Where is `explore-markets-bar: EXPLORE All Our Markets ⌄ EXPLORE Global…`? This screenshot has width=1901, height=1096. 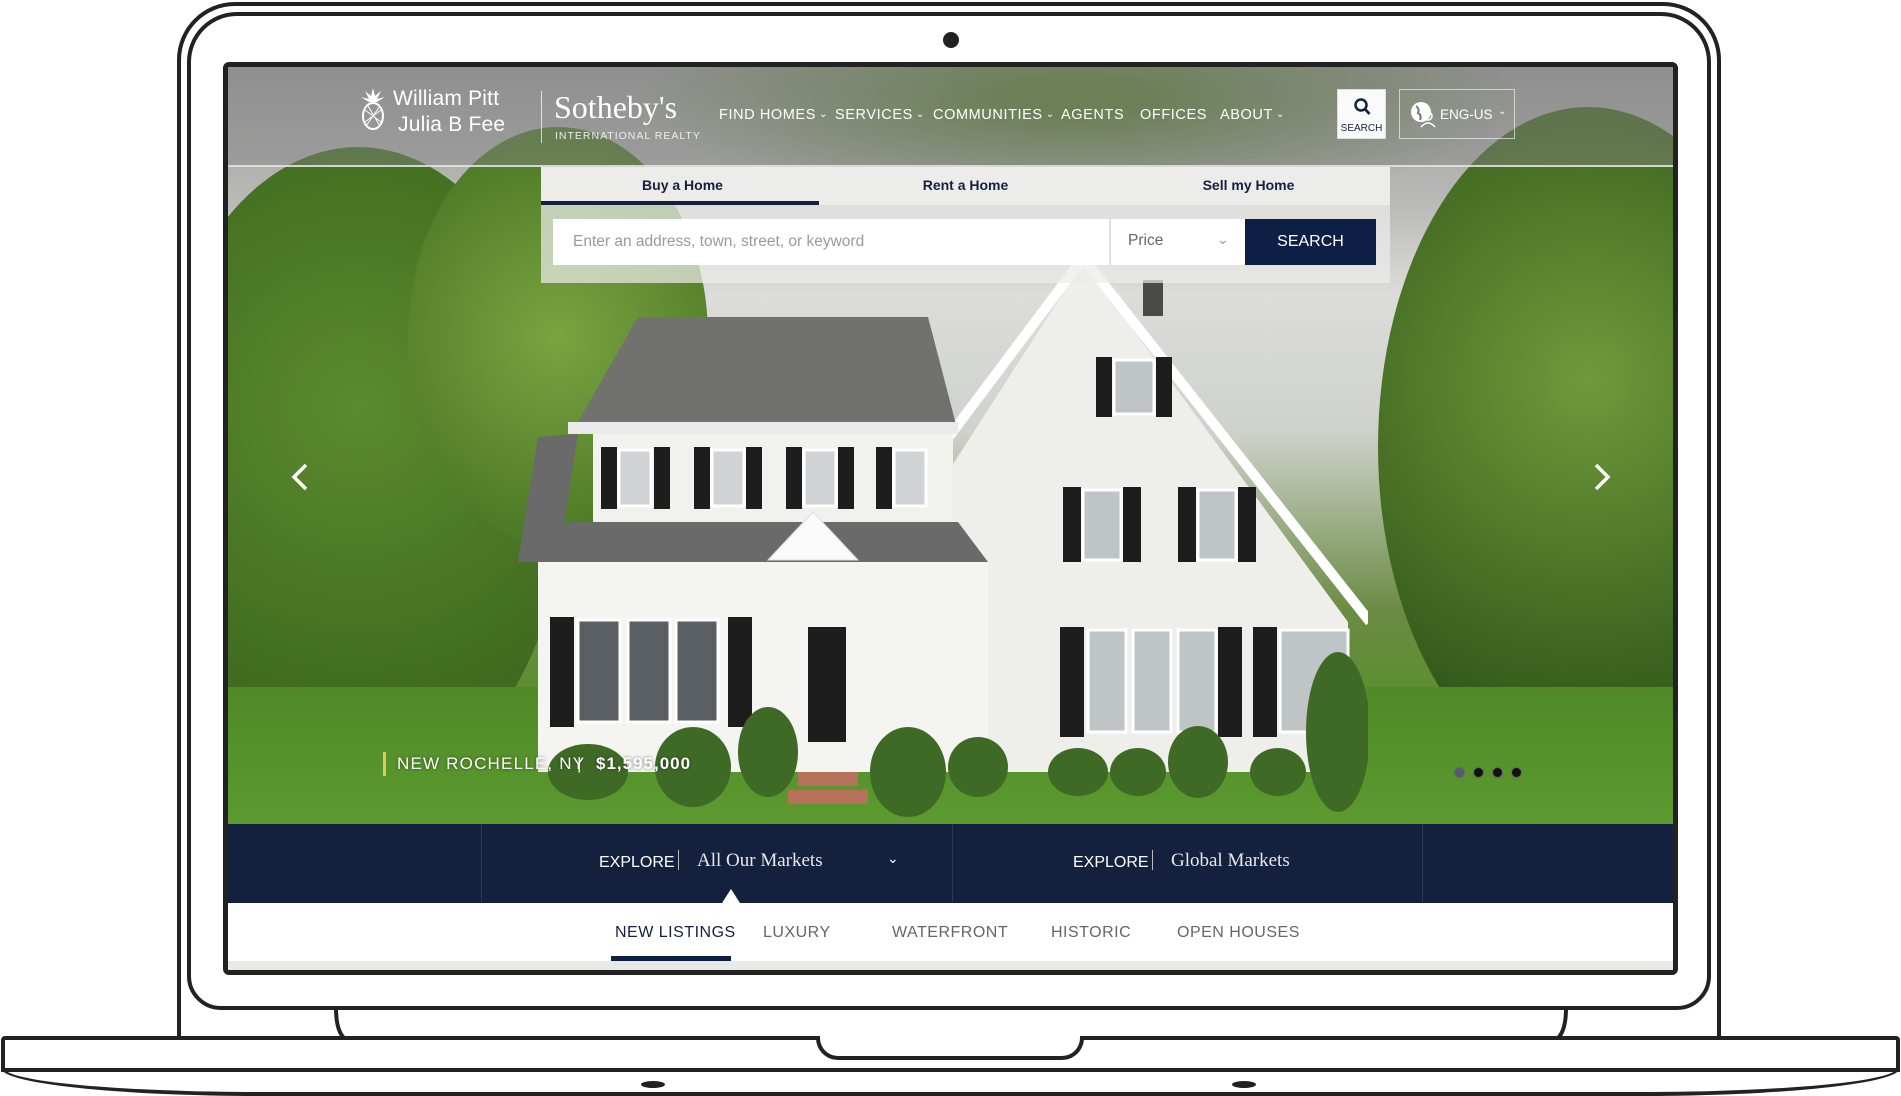
explore-markets-bar: EXPLORE All Our Markets ⌄ EXPLORE Global… is located at coordinates (950, 863).